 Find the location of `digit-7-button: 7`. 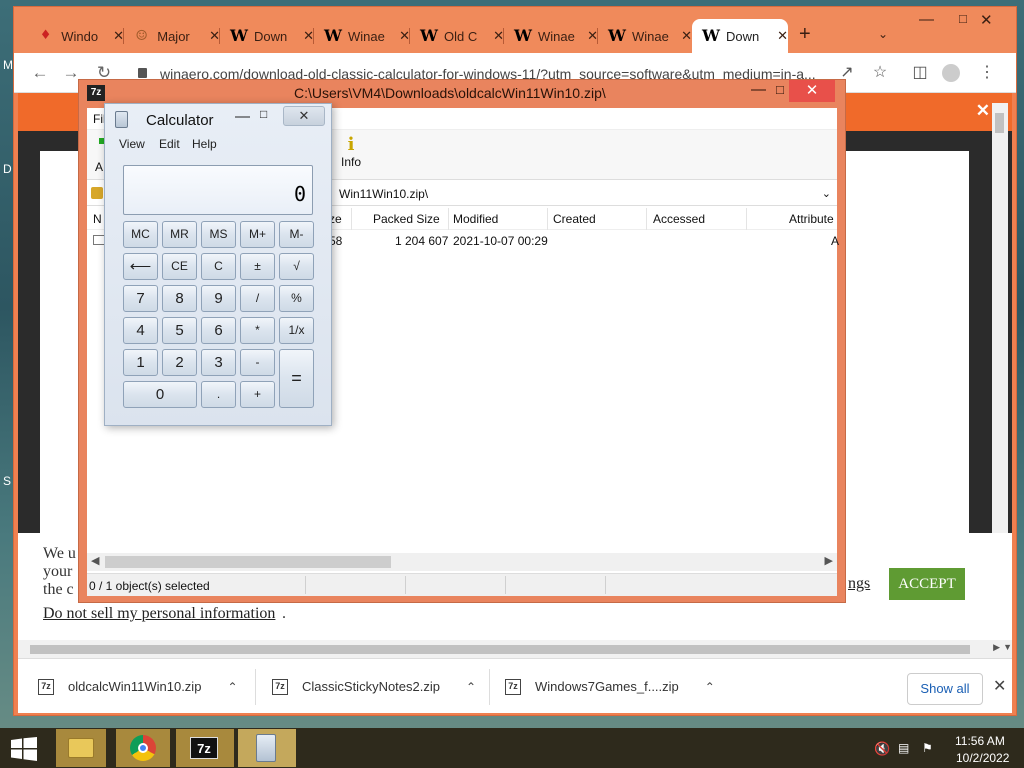

digit-7-button: 7 is located at coordinates (140, 298).